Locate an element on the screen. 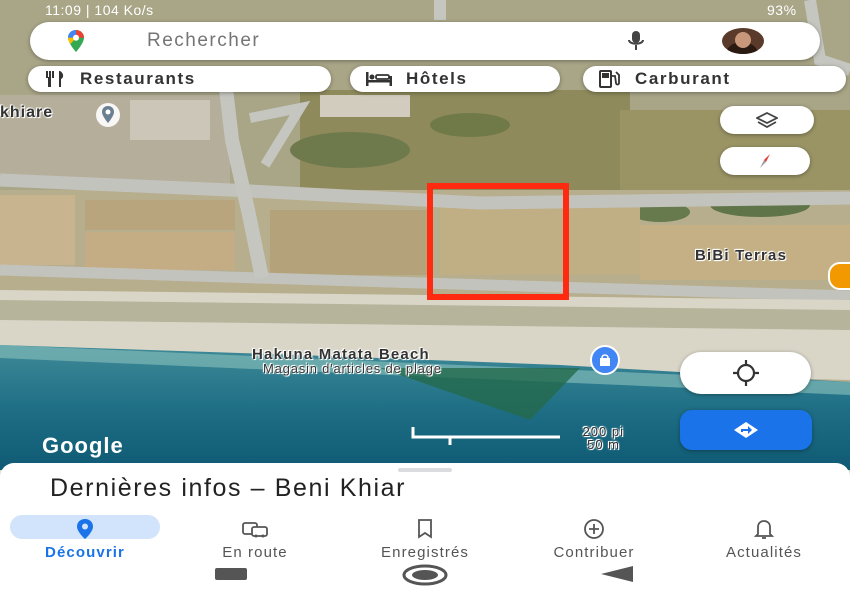  nav-label: Actualités is located at coordinates (764, 552).